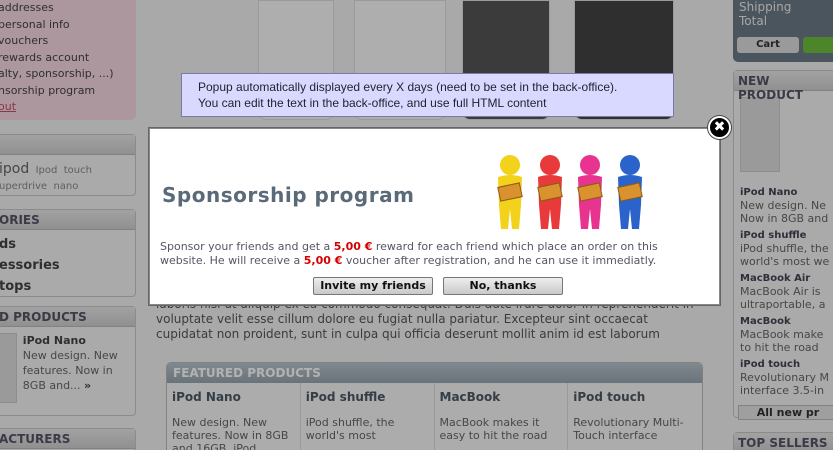  What do you see at coordinates (373, 286) in the screenshot?
I see `invite-friends-button: Invite my friends` at bounding box center [373, 286].